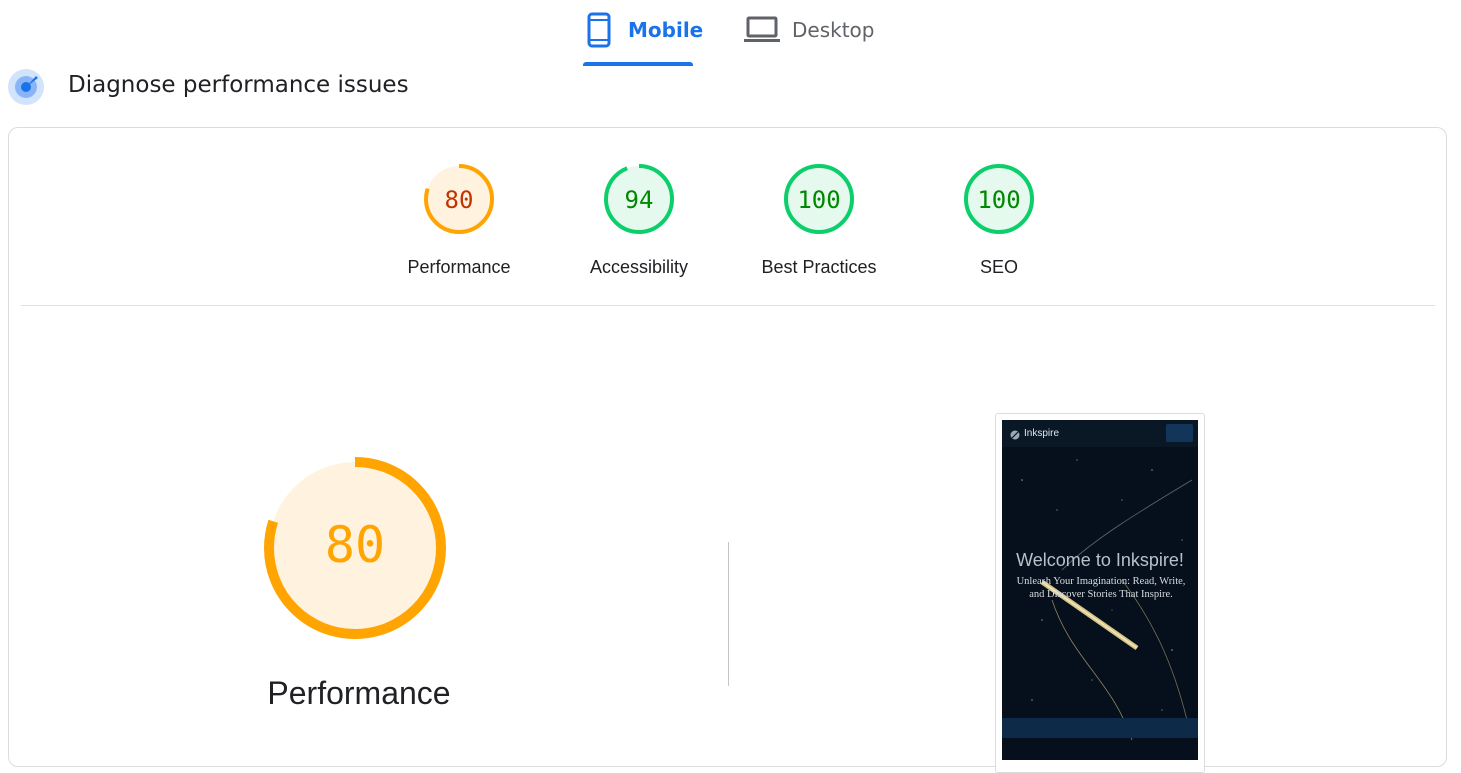 Image resolution: width=1461 pixels, height=773 pixels. What do you see at coordinates (26, 89) in the screenshot?
I see `lighthouse-icon` at bounding box center [26, 89].